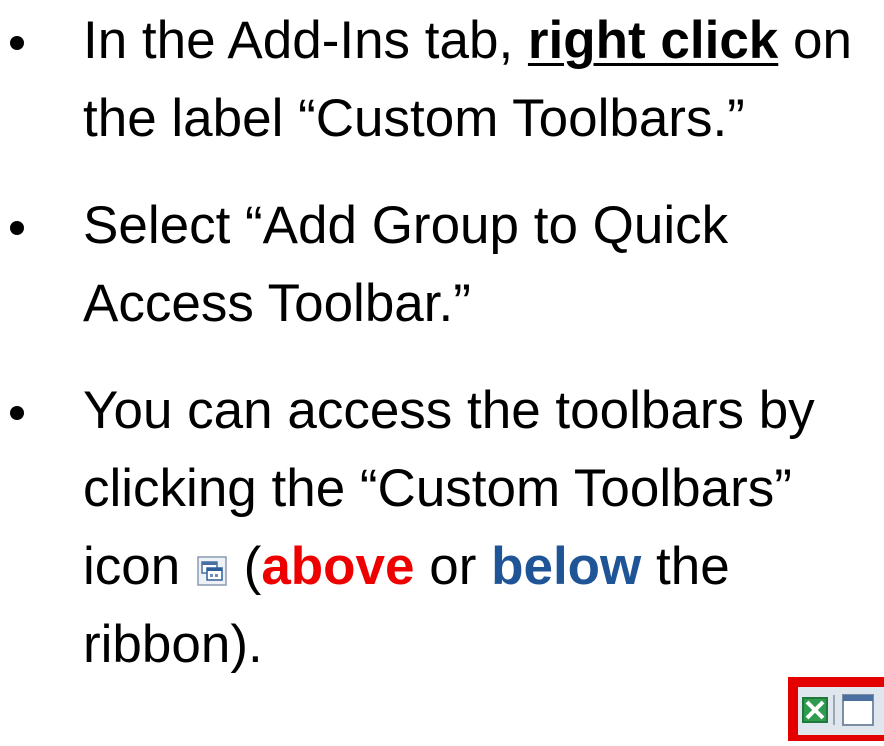 The image size is (884, 746). Describe the element at coordinates (653, 40) in the screenshot. I see `bullet-1-emphasis: right click` at that location.